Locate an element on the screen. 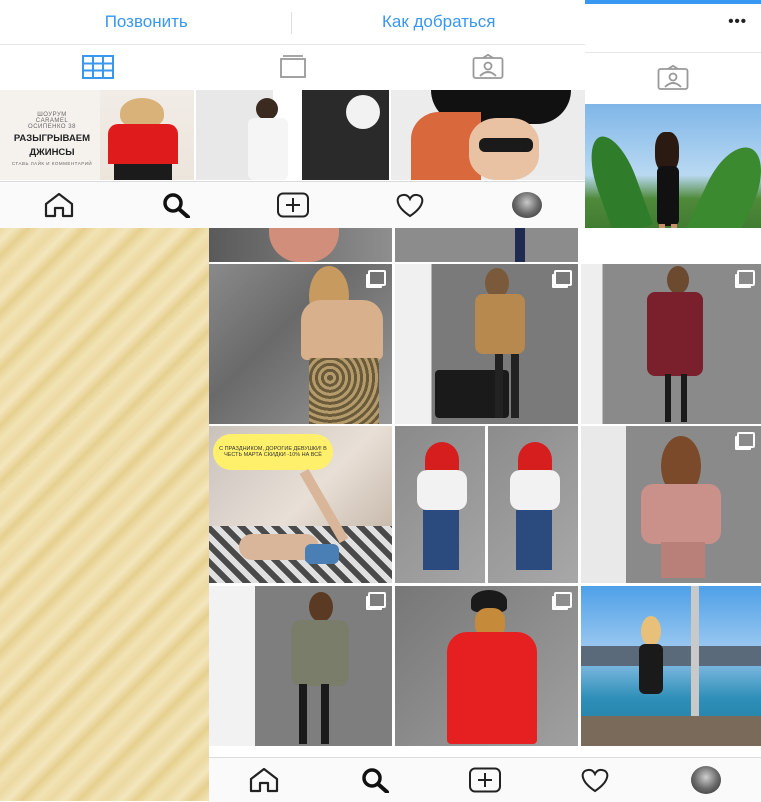 The height and width of the screenshot is (802, 761). grid-icon is located at coordinates (97, 67).